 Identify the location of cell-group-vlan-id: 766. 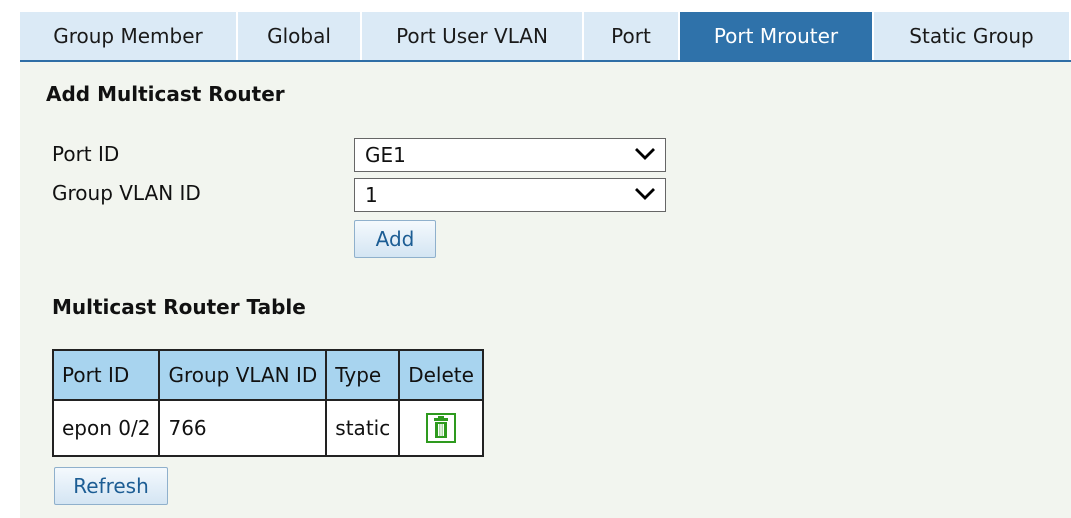
(243, 428).